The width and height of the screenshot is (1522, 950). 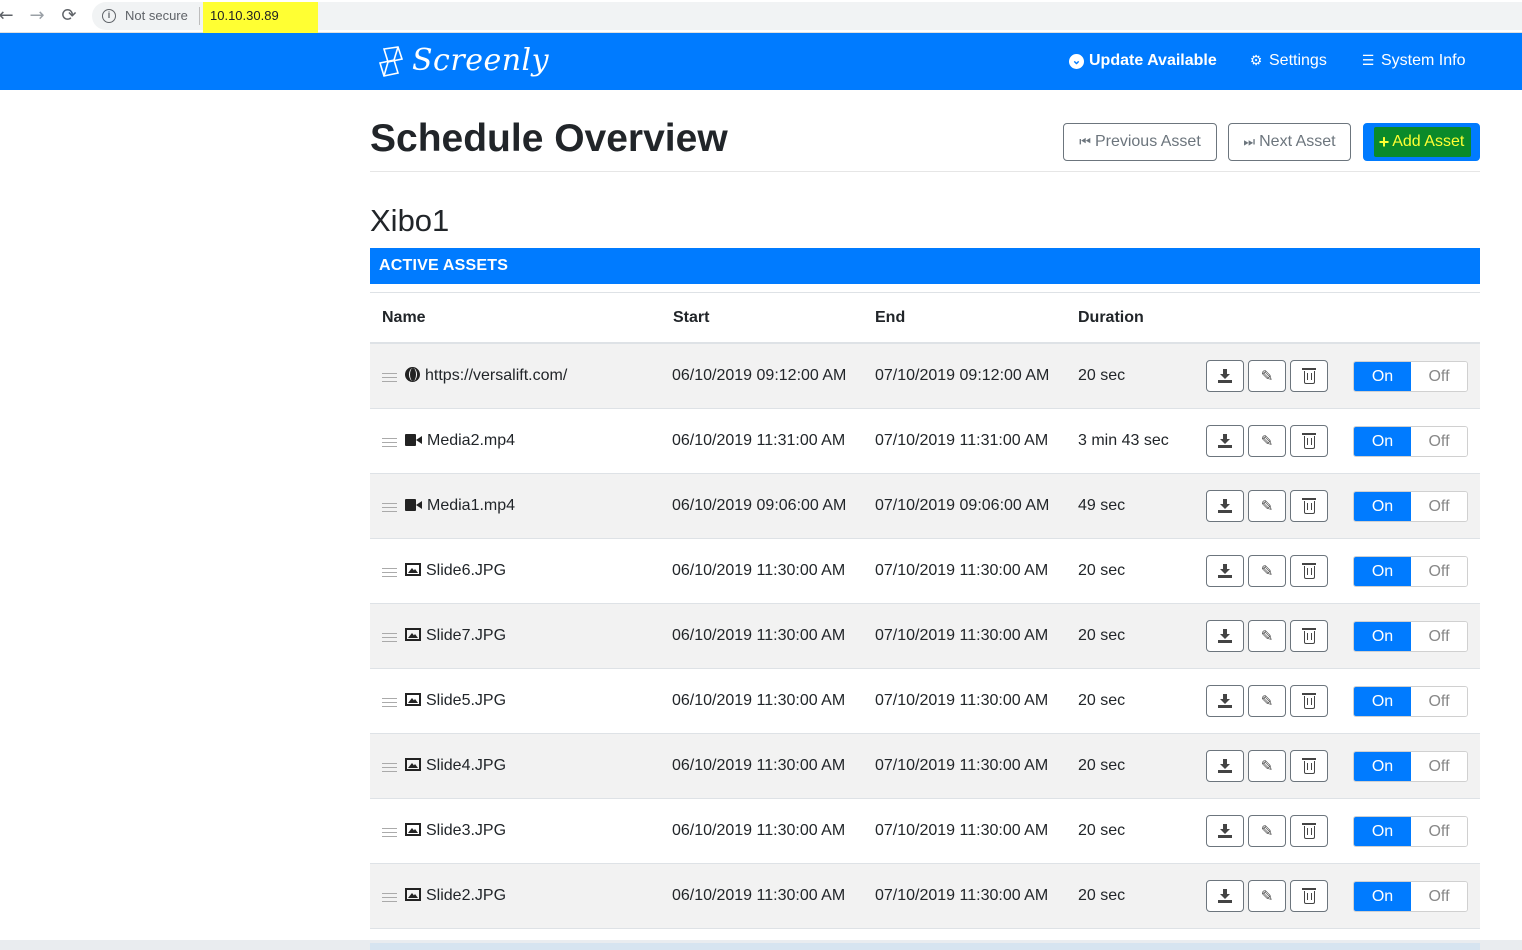 What do you see at coordinates (962, 765) in the screenshot?
I see `asset-end: 07/10/2019 11:30:00 AM` at bounding box center [962, 765].